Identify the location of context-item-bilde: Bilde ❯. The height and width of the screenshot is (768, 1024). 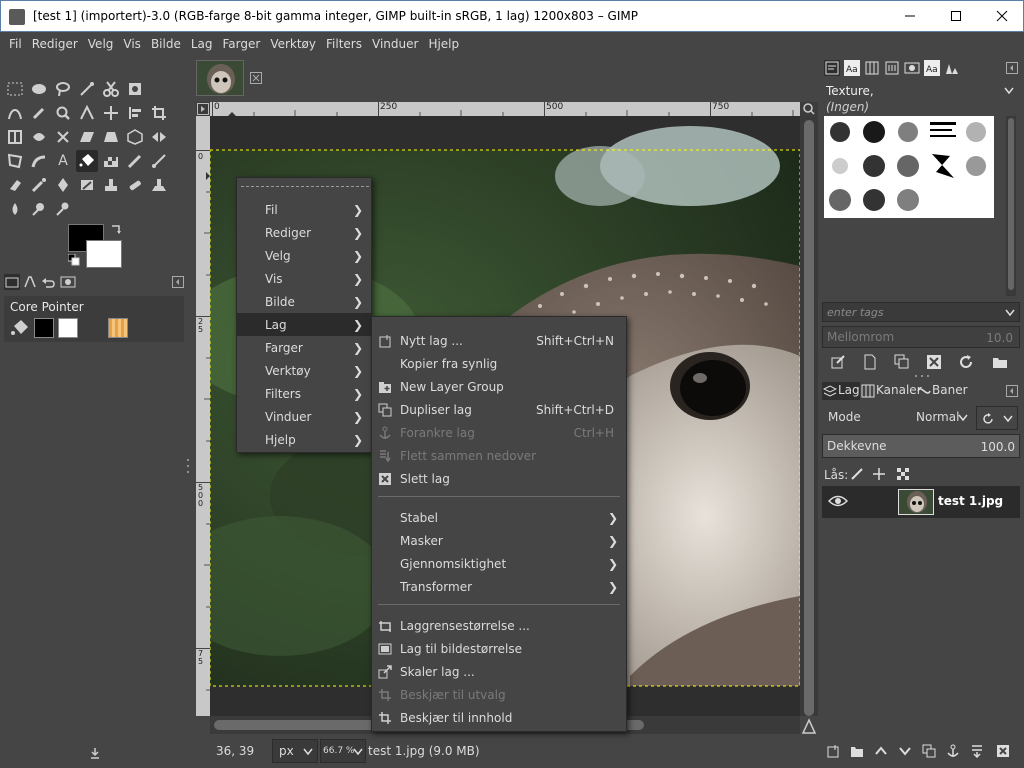
(304, 301).